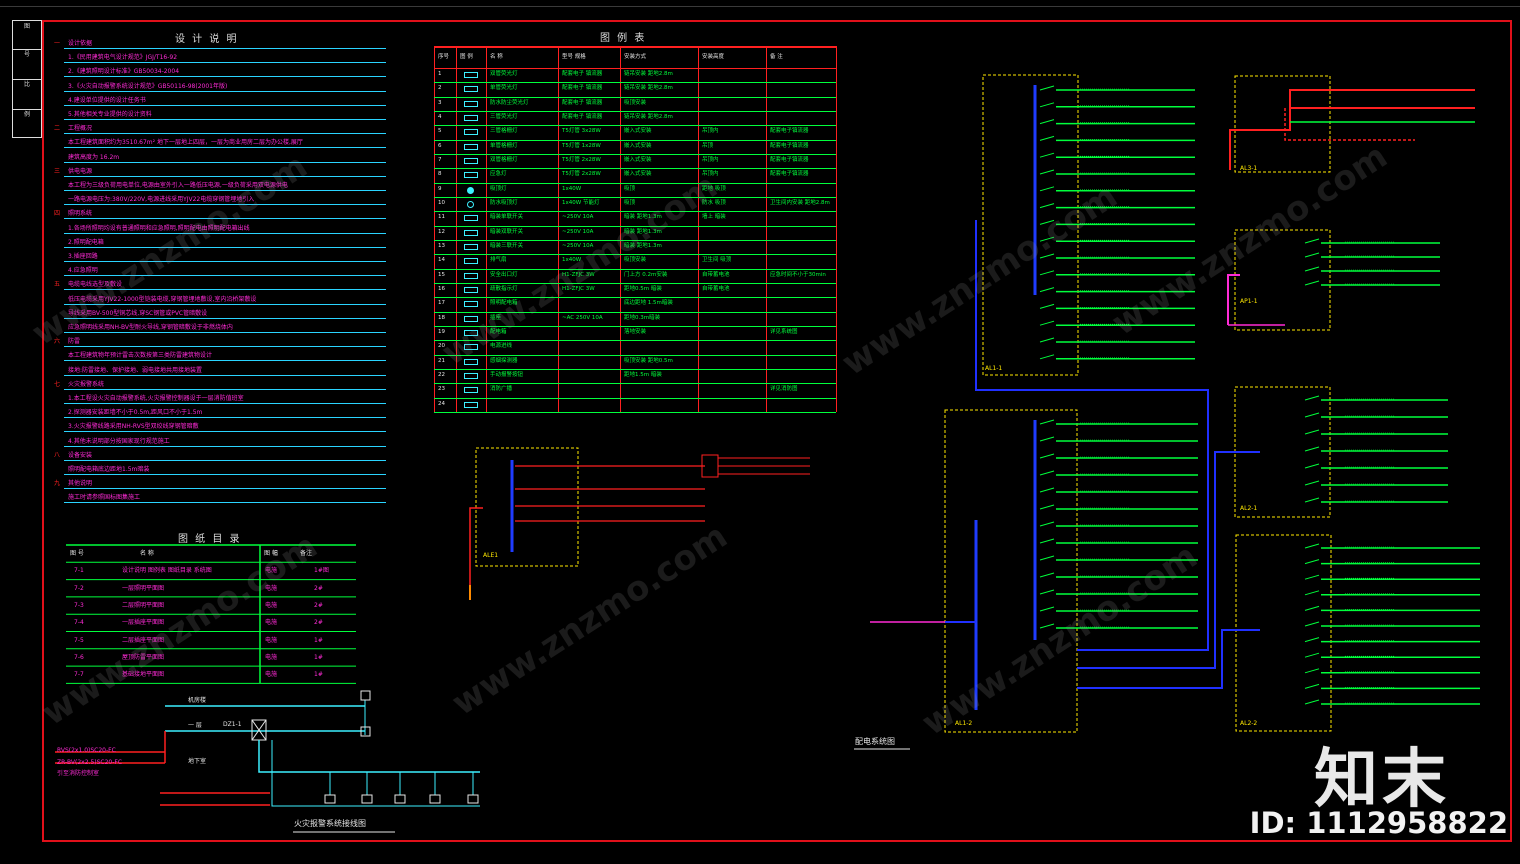 This screenshot has width=1520, height=864. What do you see at coordinates (78, 773) in the screenshot?
I see `fire-alarm-label: 引至消防控制室` at bounding box center [78, 773].